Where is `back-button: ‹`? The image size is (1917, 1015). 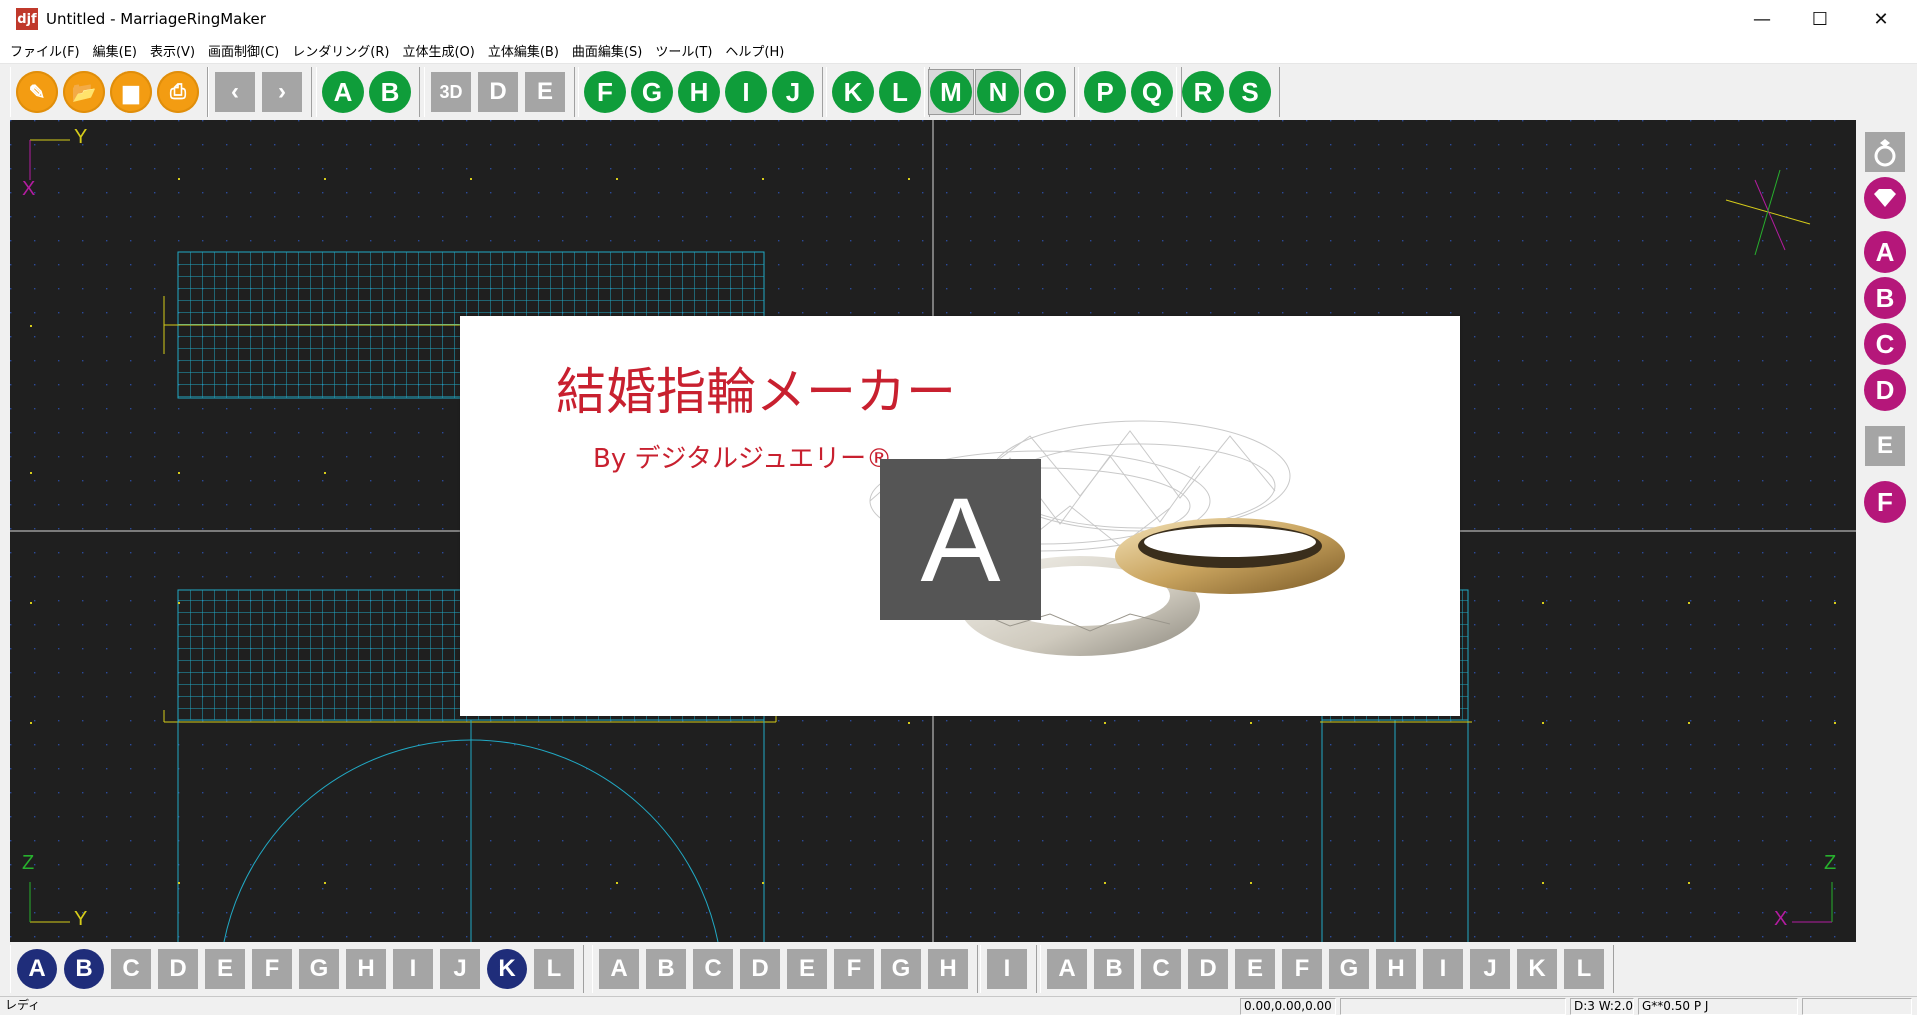 back-button: ‹ is located at coordinates (235, 92).